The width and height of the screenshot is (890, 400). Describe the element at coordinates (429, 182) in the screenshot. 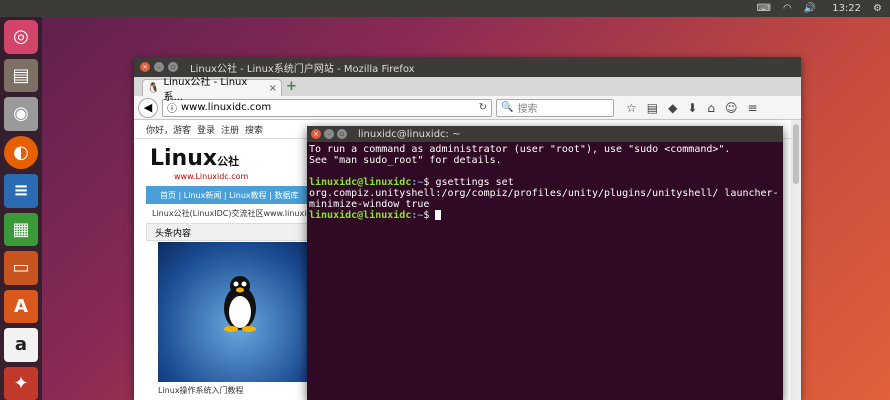

I see `prompt-symbol: $` at that location.